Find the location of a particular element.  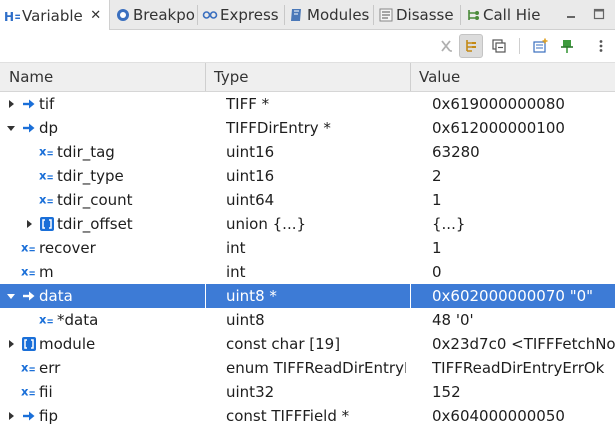

tree-row: x recover int 1 is located at coordinates (307, 248).